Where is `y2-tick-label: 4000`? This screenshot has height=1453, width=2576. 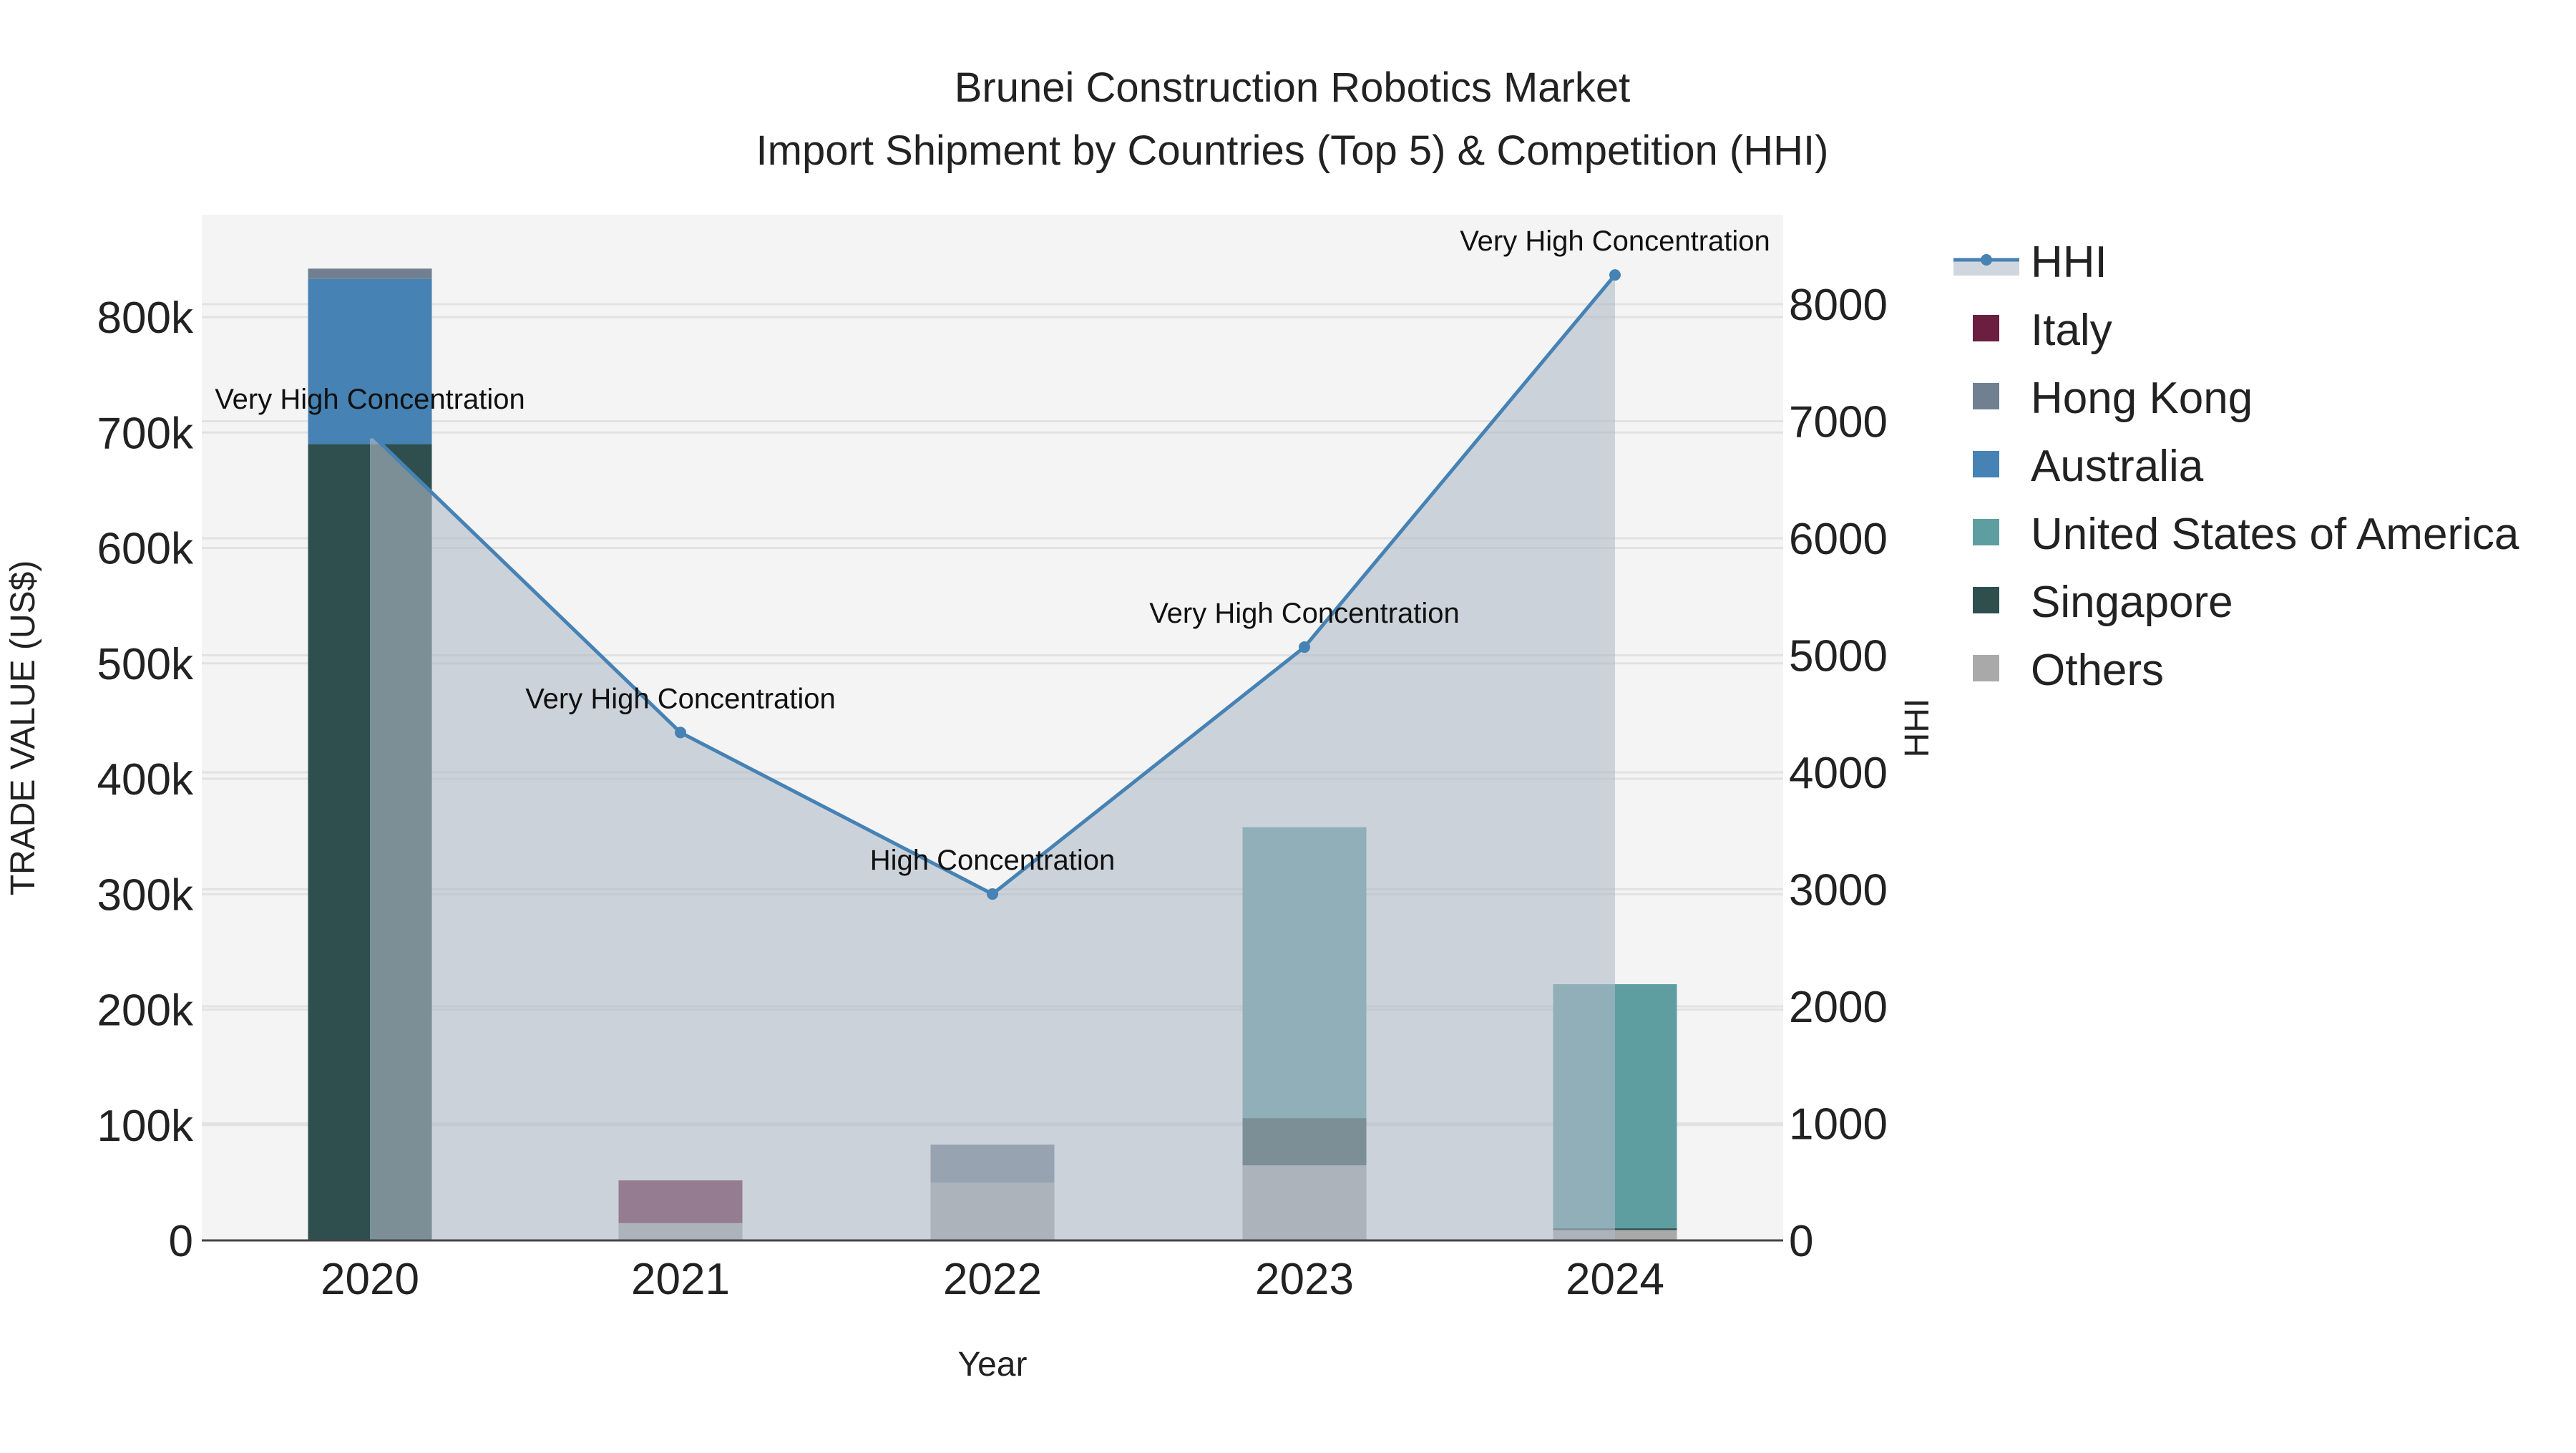
y2-tick-label: 4000 is located at coordinates (1838, 773).